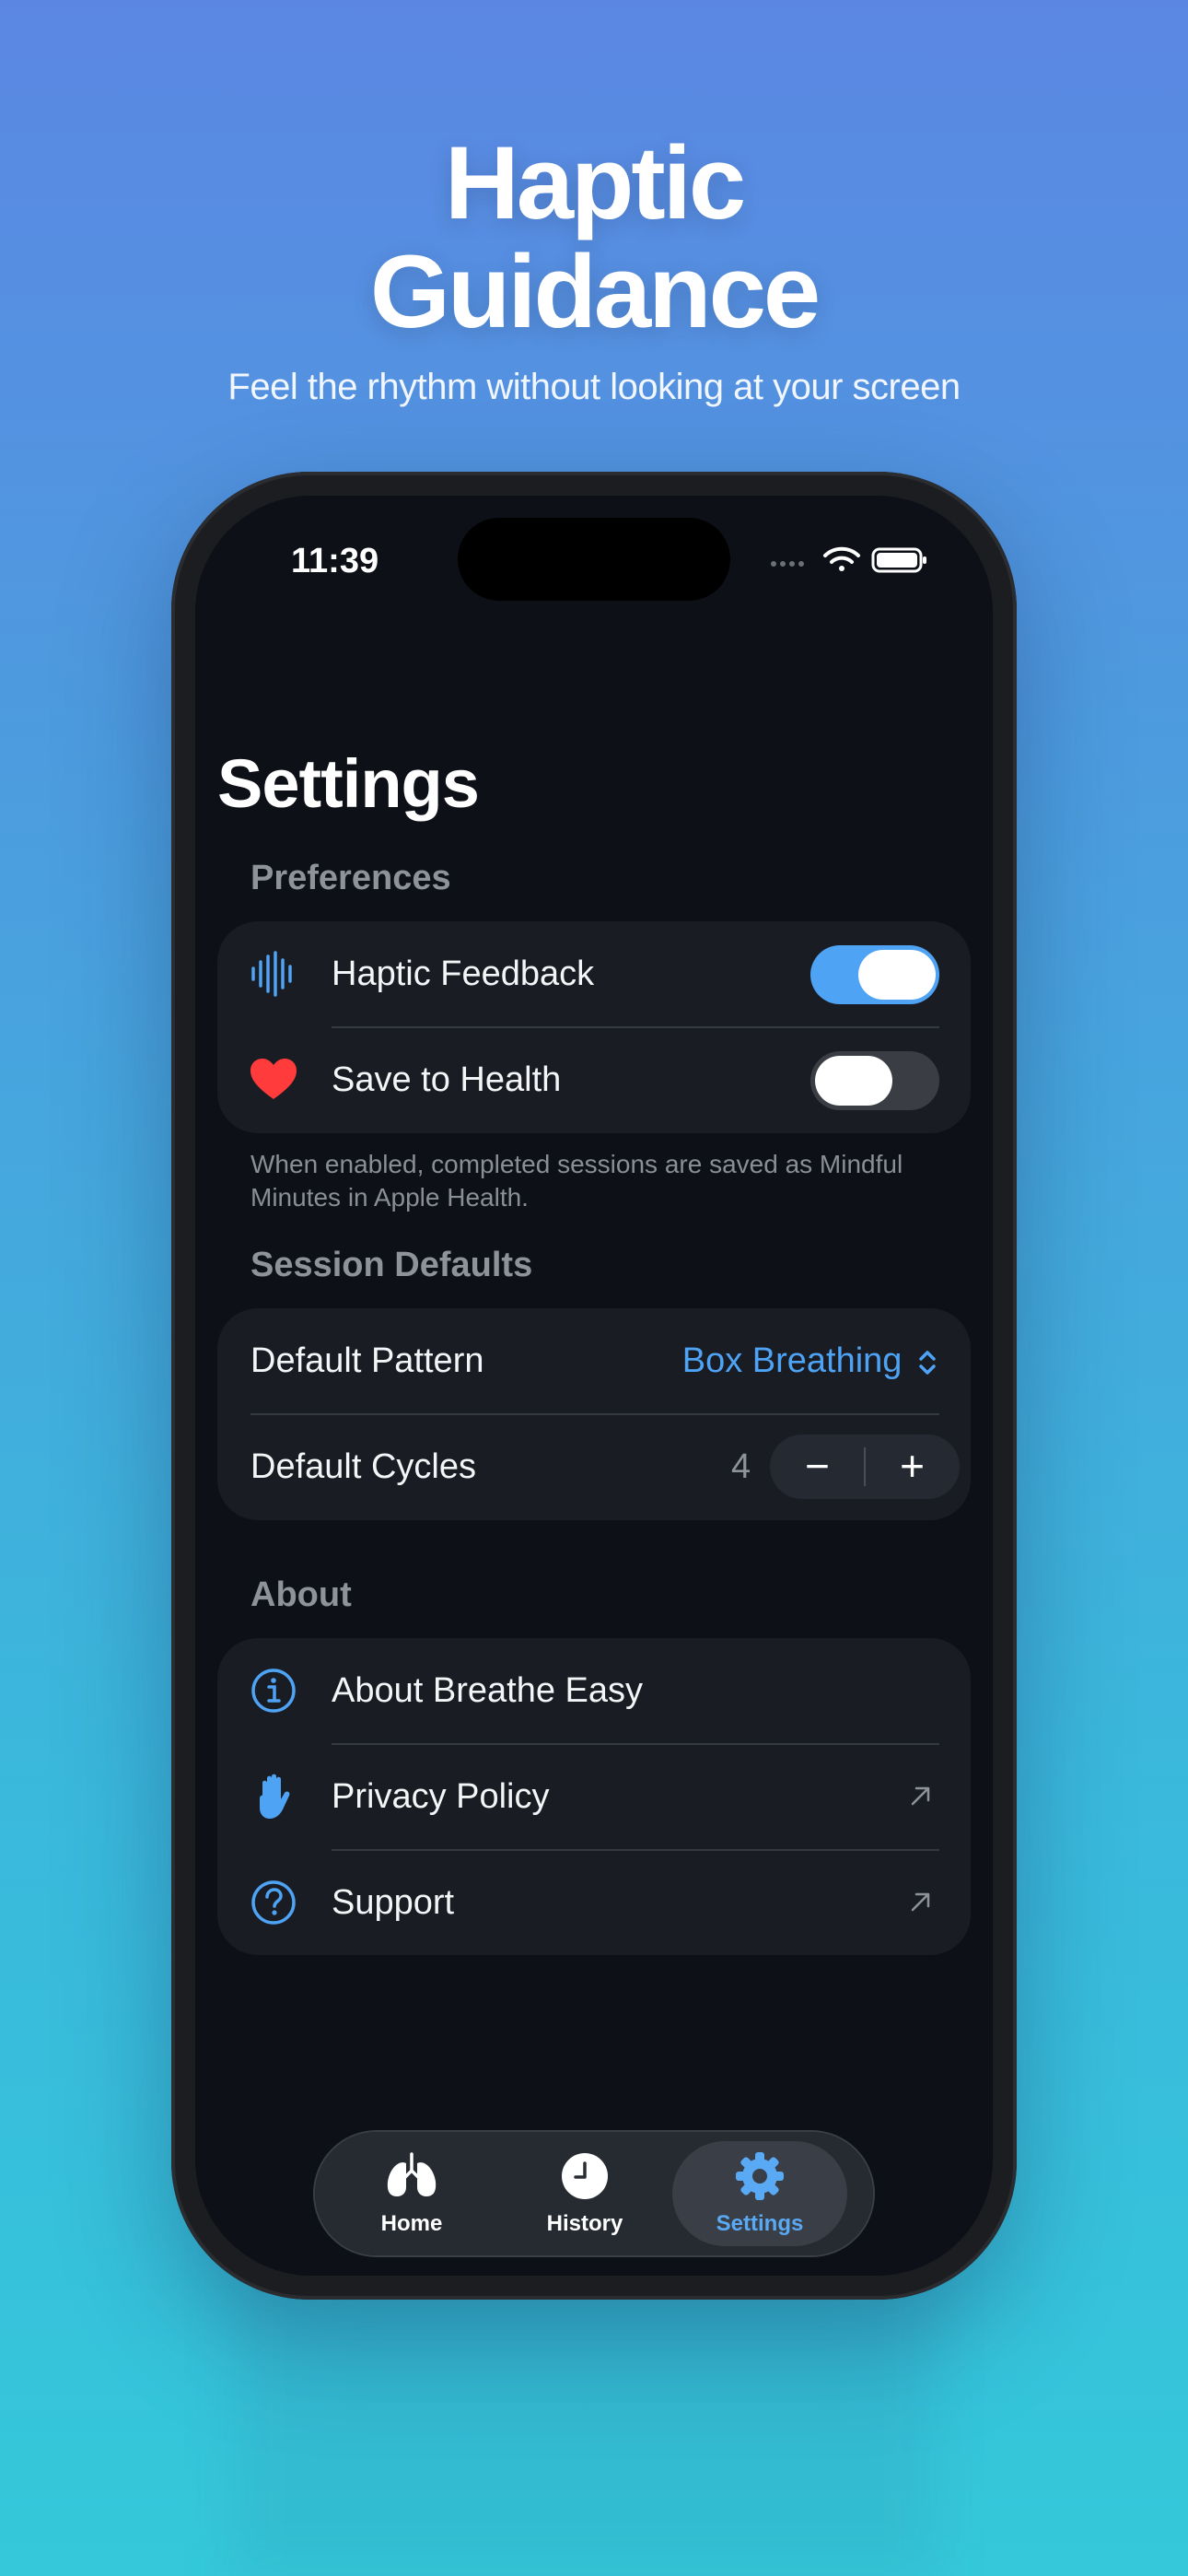 The height and width of the screenshot is (2576, 1188). I want to click on promo-headline-line1: Haptic, so click(595, 182).